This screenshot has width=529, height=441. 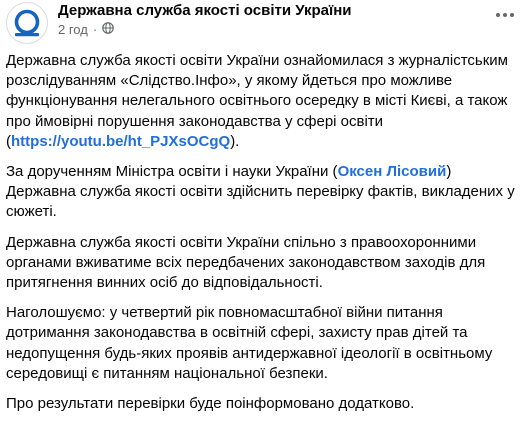 What do you see at coordinates (205, 10) in the screenshot?
I see `page-name: Державна служба якості освіти України` at bounding box center [205, 10].